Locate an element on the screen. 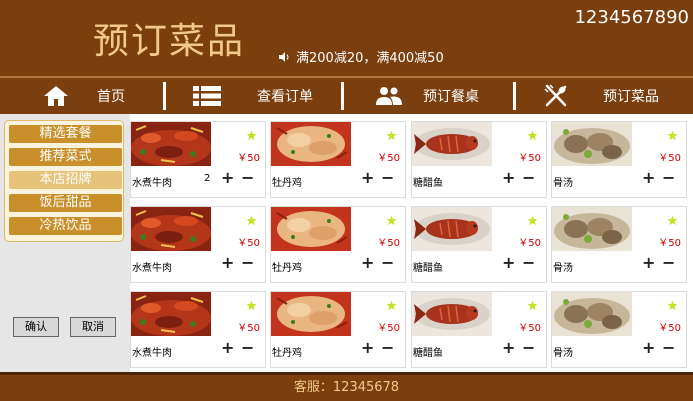  dish-card: ￥50 水煮牛肉 2 + − is located at coordinates (198, 159).